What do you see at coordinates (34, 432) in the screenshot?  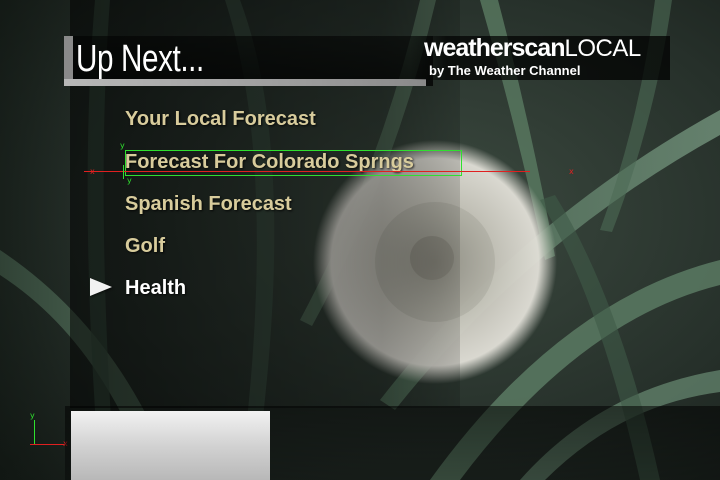 I see `origin-y-axis` at bounding box center [34, 432].